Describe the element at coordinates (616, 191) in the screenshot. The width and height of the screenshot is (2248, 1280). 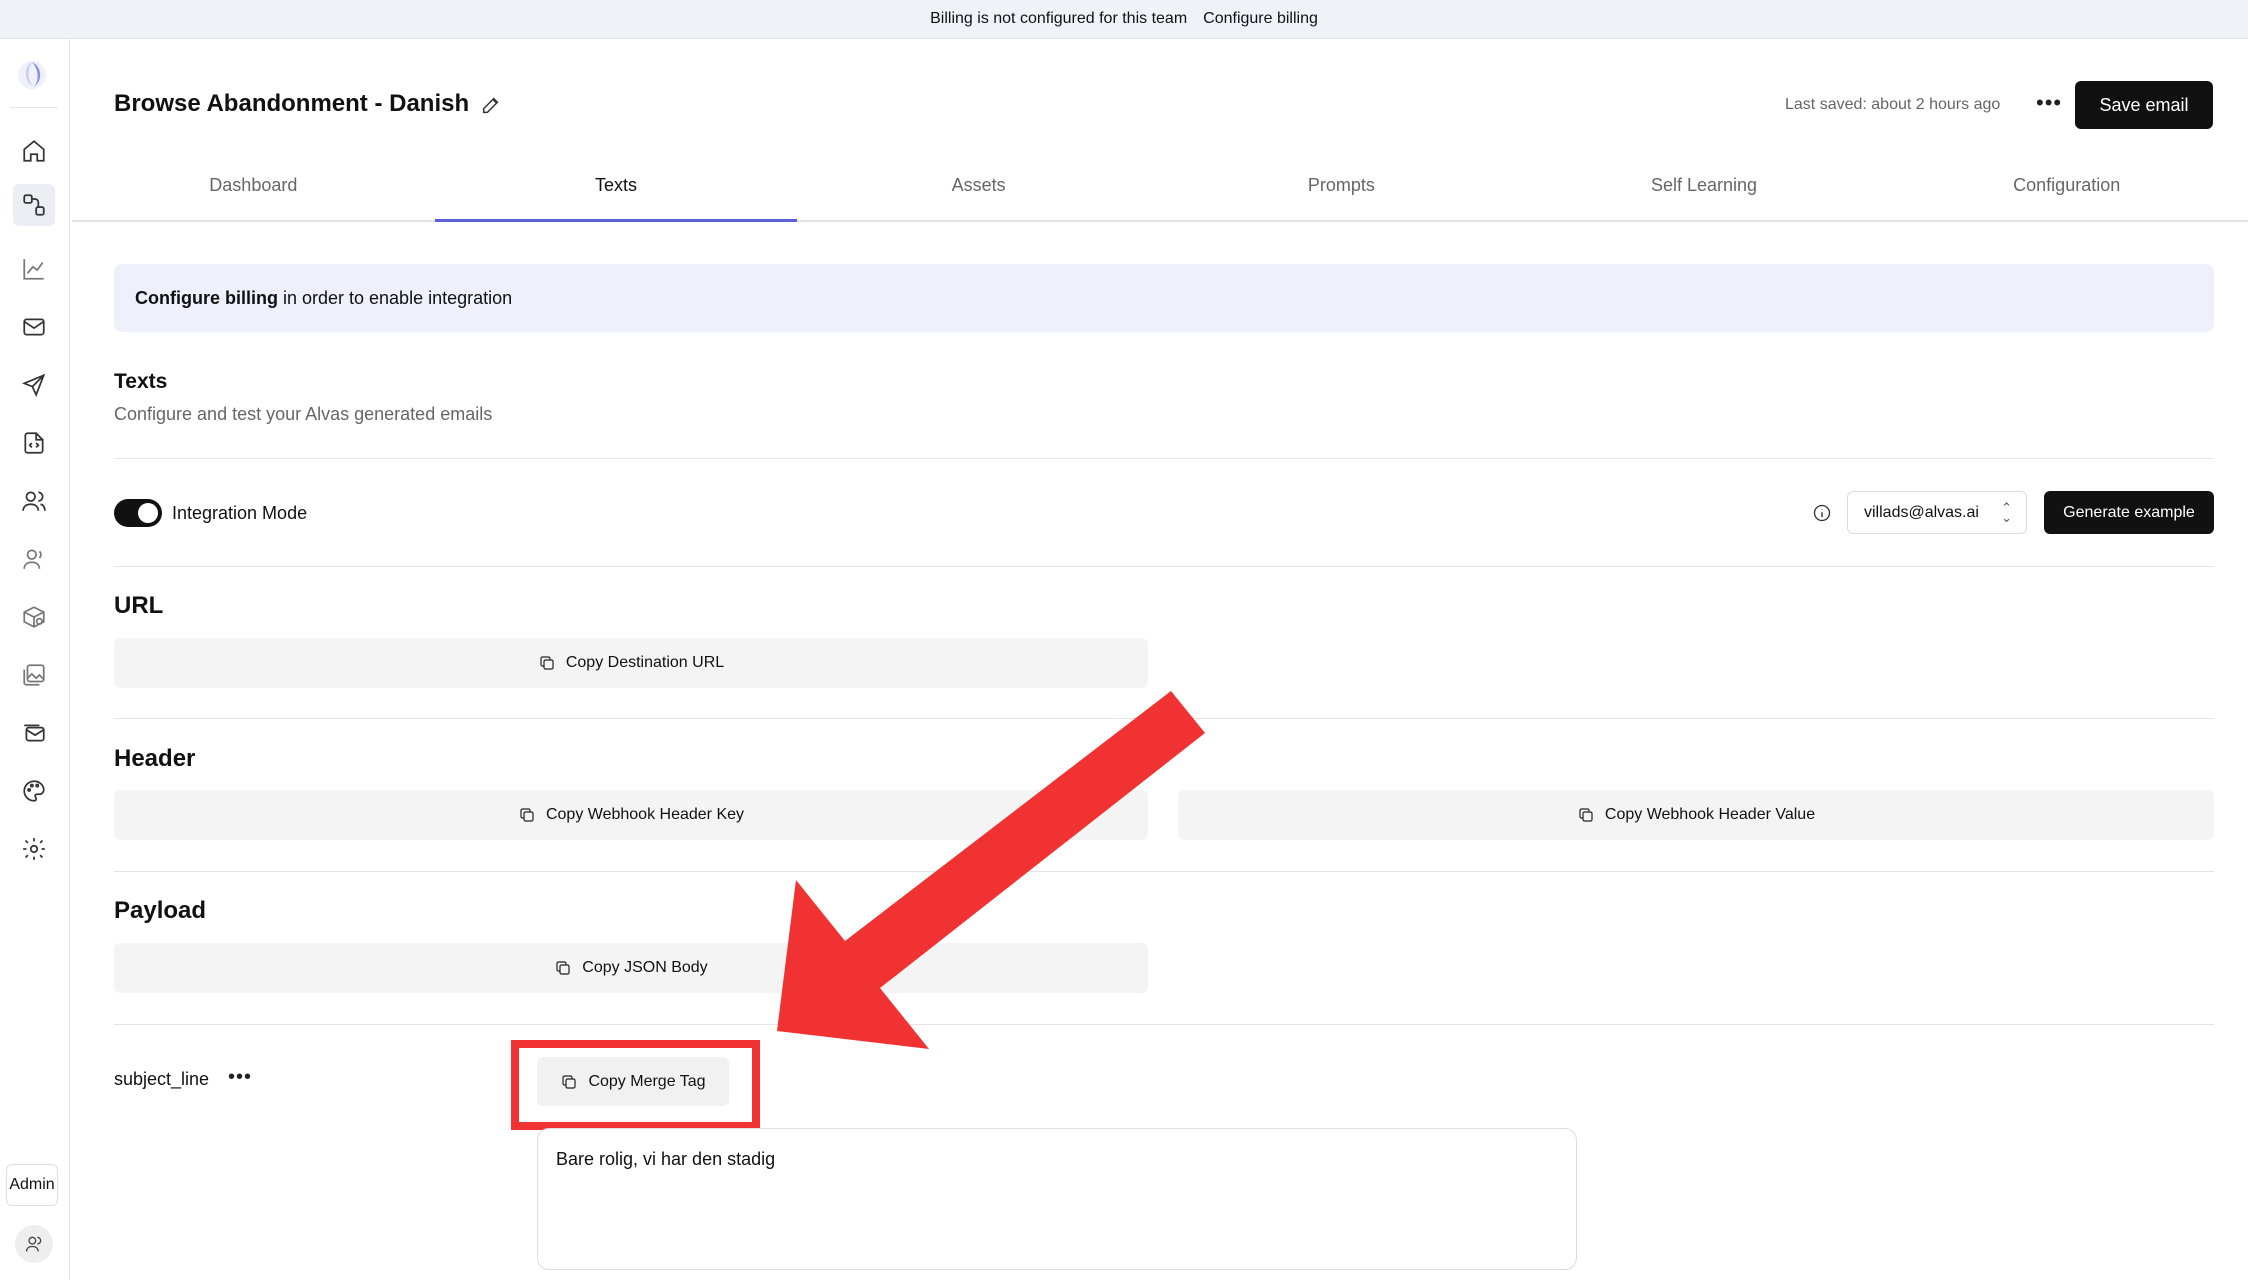
I see `tab-texts: Texts` at that location.